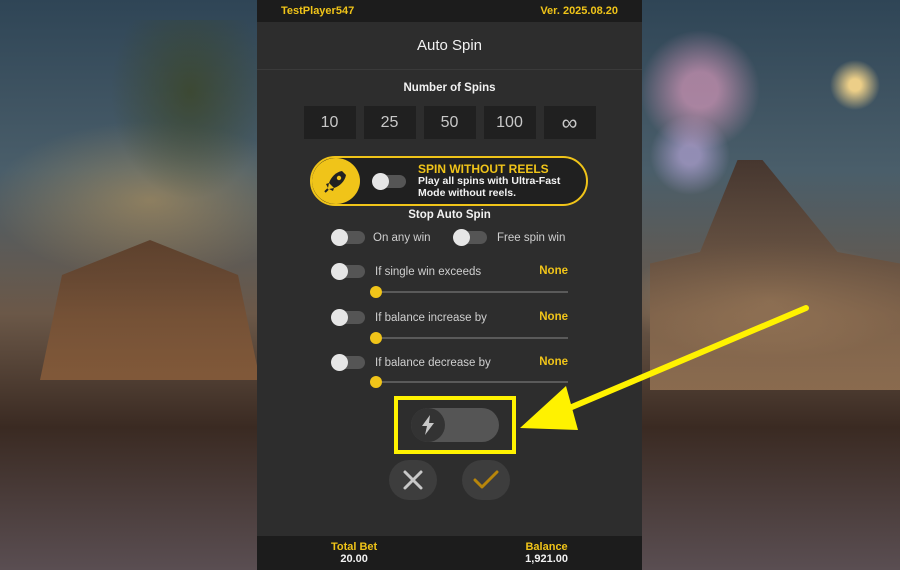  Describe the element at coordinates (428, 425) in the screenshot. I see `lightning-icon` at that location.